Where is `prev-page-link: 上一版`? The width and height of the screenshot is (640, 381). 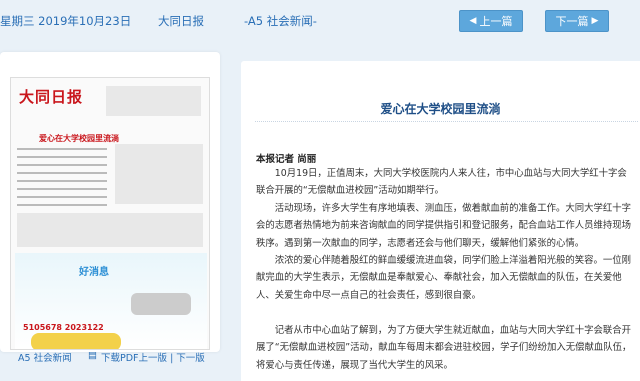
prev-page-link: 上一版 is located at coordinates (153, 358).